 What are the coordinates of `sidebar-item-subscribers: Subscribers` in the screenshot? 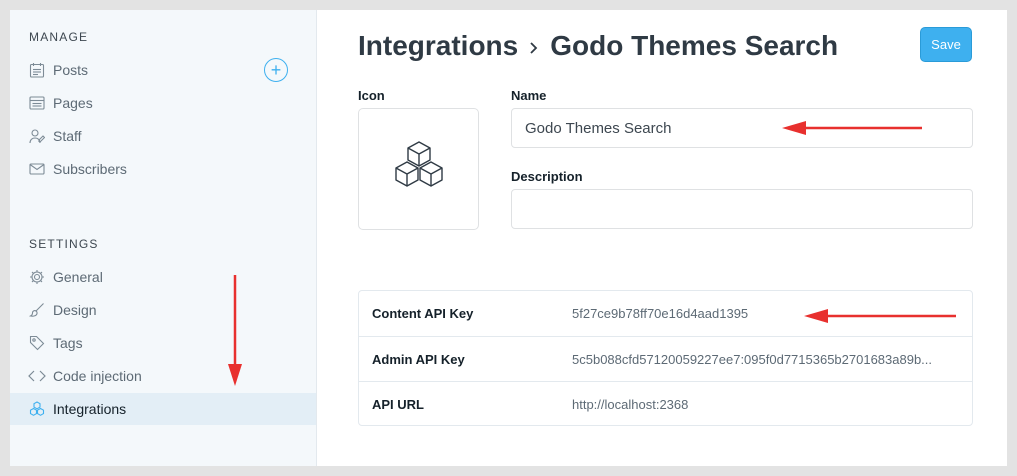 It's located at (163, 169).